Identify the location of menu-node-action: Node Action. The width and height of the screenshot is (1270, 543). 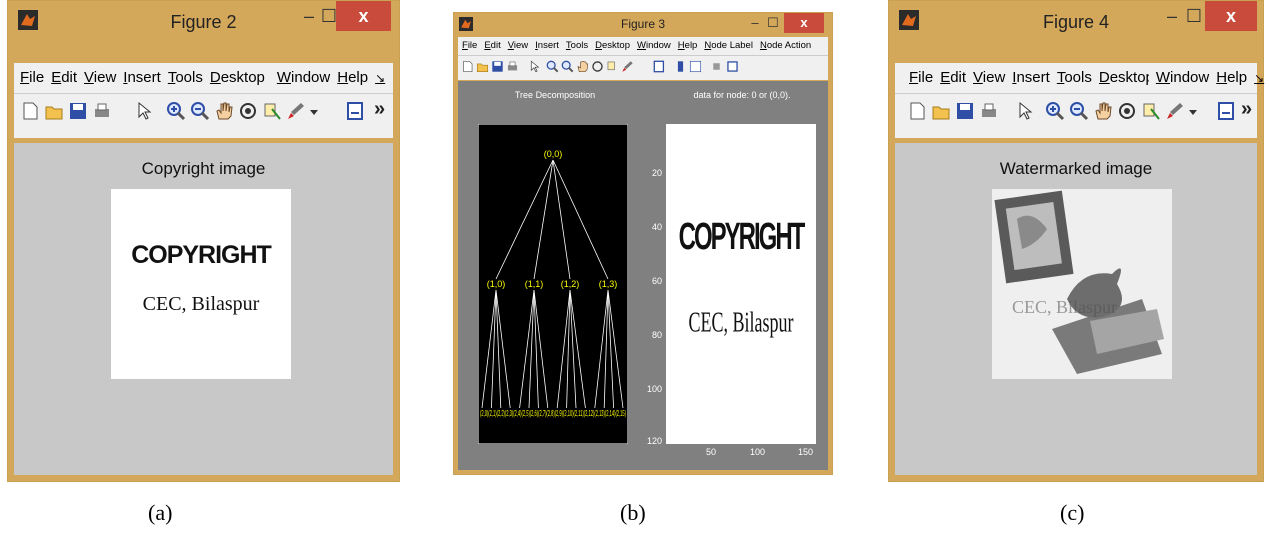
(785, 46).